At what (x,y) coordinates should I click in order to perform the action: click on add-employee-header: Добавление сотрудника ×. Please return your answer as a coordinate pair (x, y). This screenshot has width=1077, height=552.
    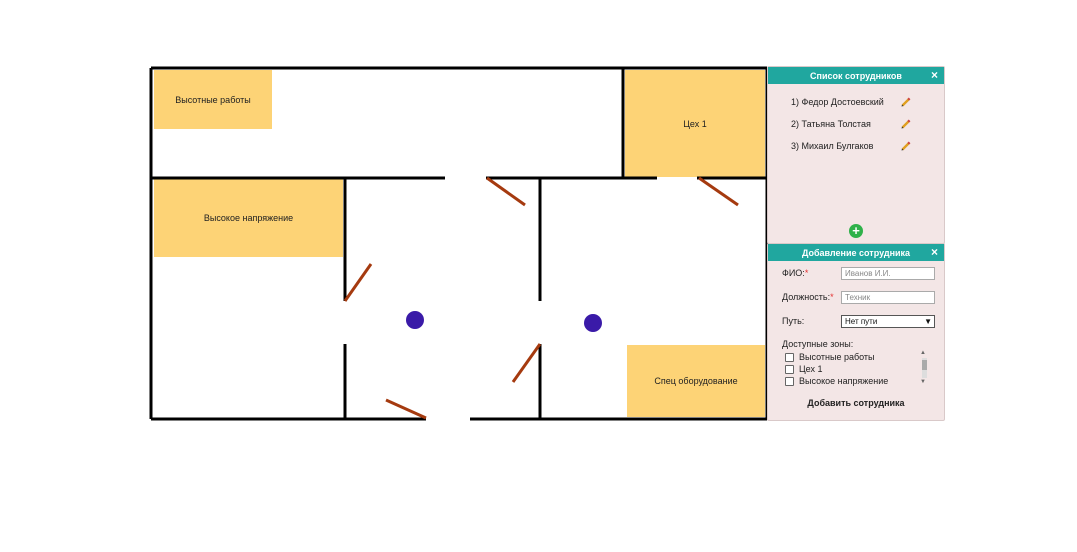
    Looking at the image, I should click on (856, 252).